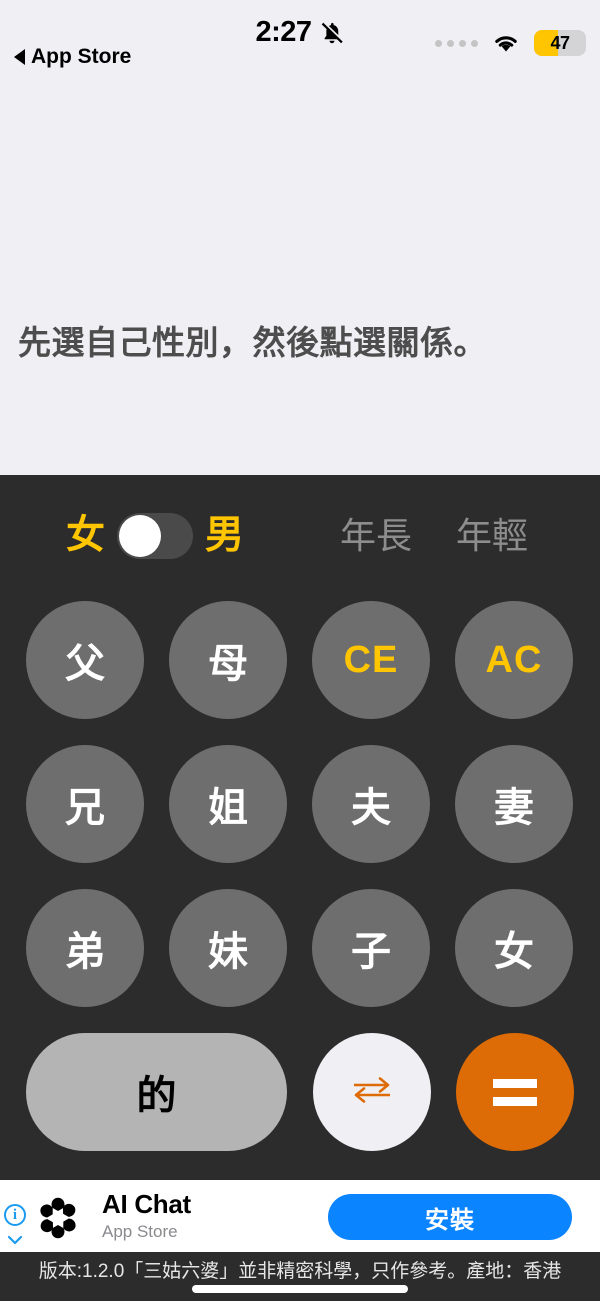 This screenshot has width=600, height=1301. Describe the element at coordinates (19, 57) in the screenshot. I see `back-triangle-icon` at that location.